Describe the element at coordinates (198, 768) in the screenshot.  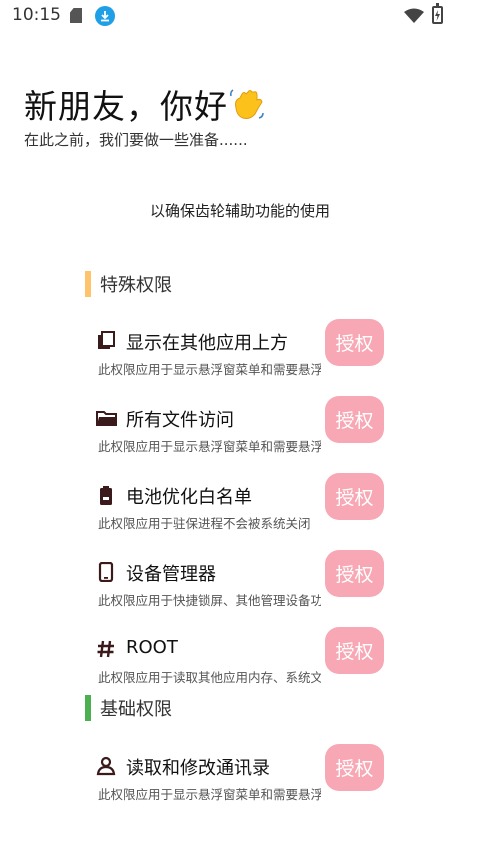
I see `permission-title: 读取和修改通讯录` at that location.